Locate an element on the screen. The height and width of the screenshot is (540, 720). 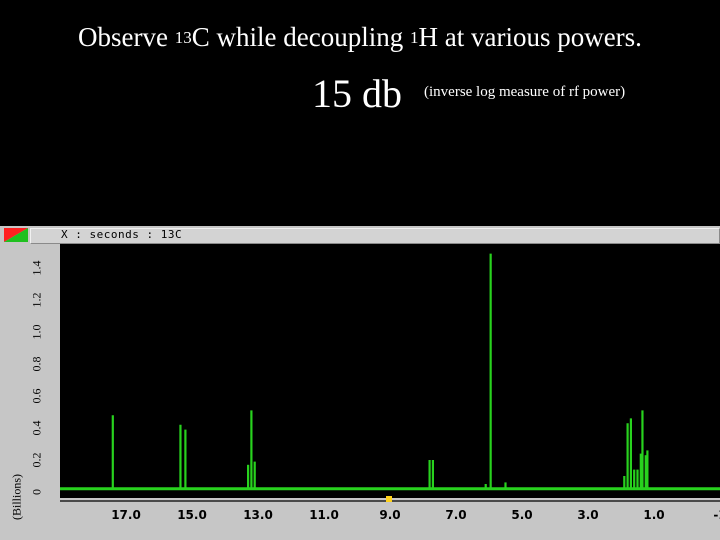
x-tick-label: 15.0 is located at coordinates (192, 515).